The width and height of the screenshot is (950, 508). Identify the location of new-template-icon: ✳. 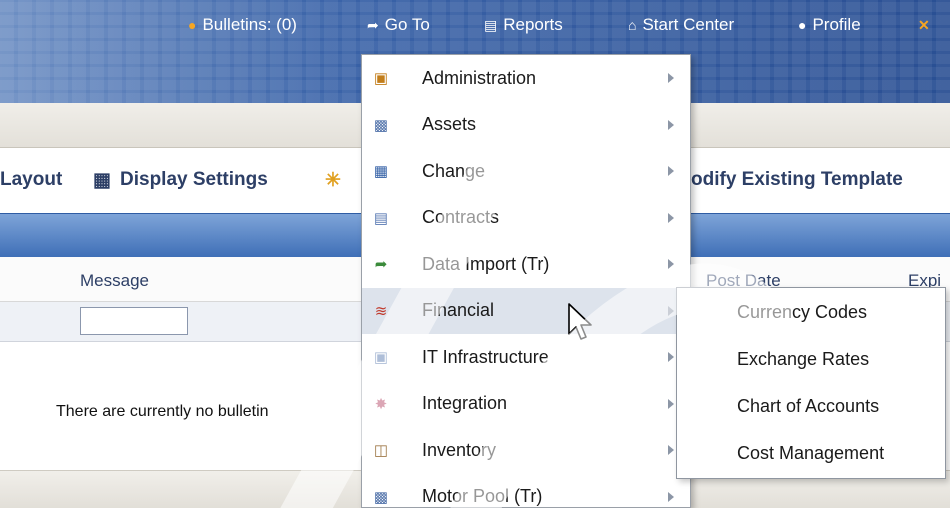
(333, 180).